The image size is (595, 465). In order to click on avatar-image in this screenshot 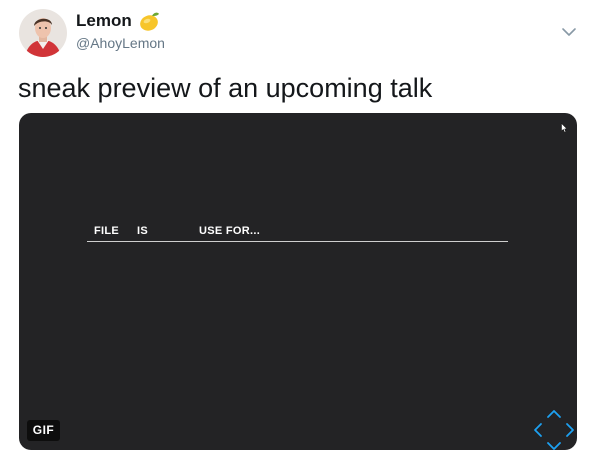, I will do `click(43, 33)`.